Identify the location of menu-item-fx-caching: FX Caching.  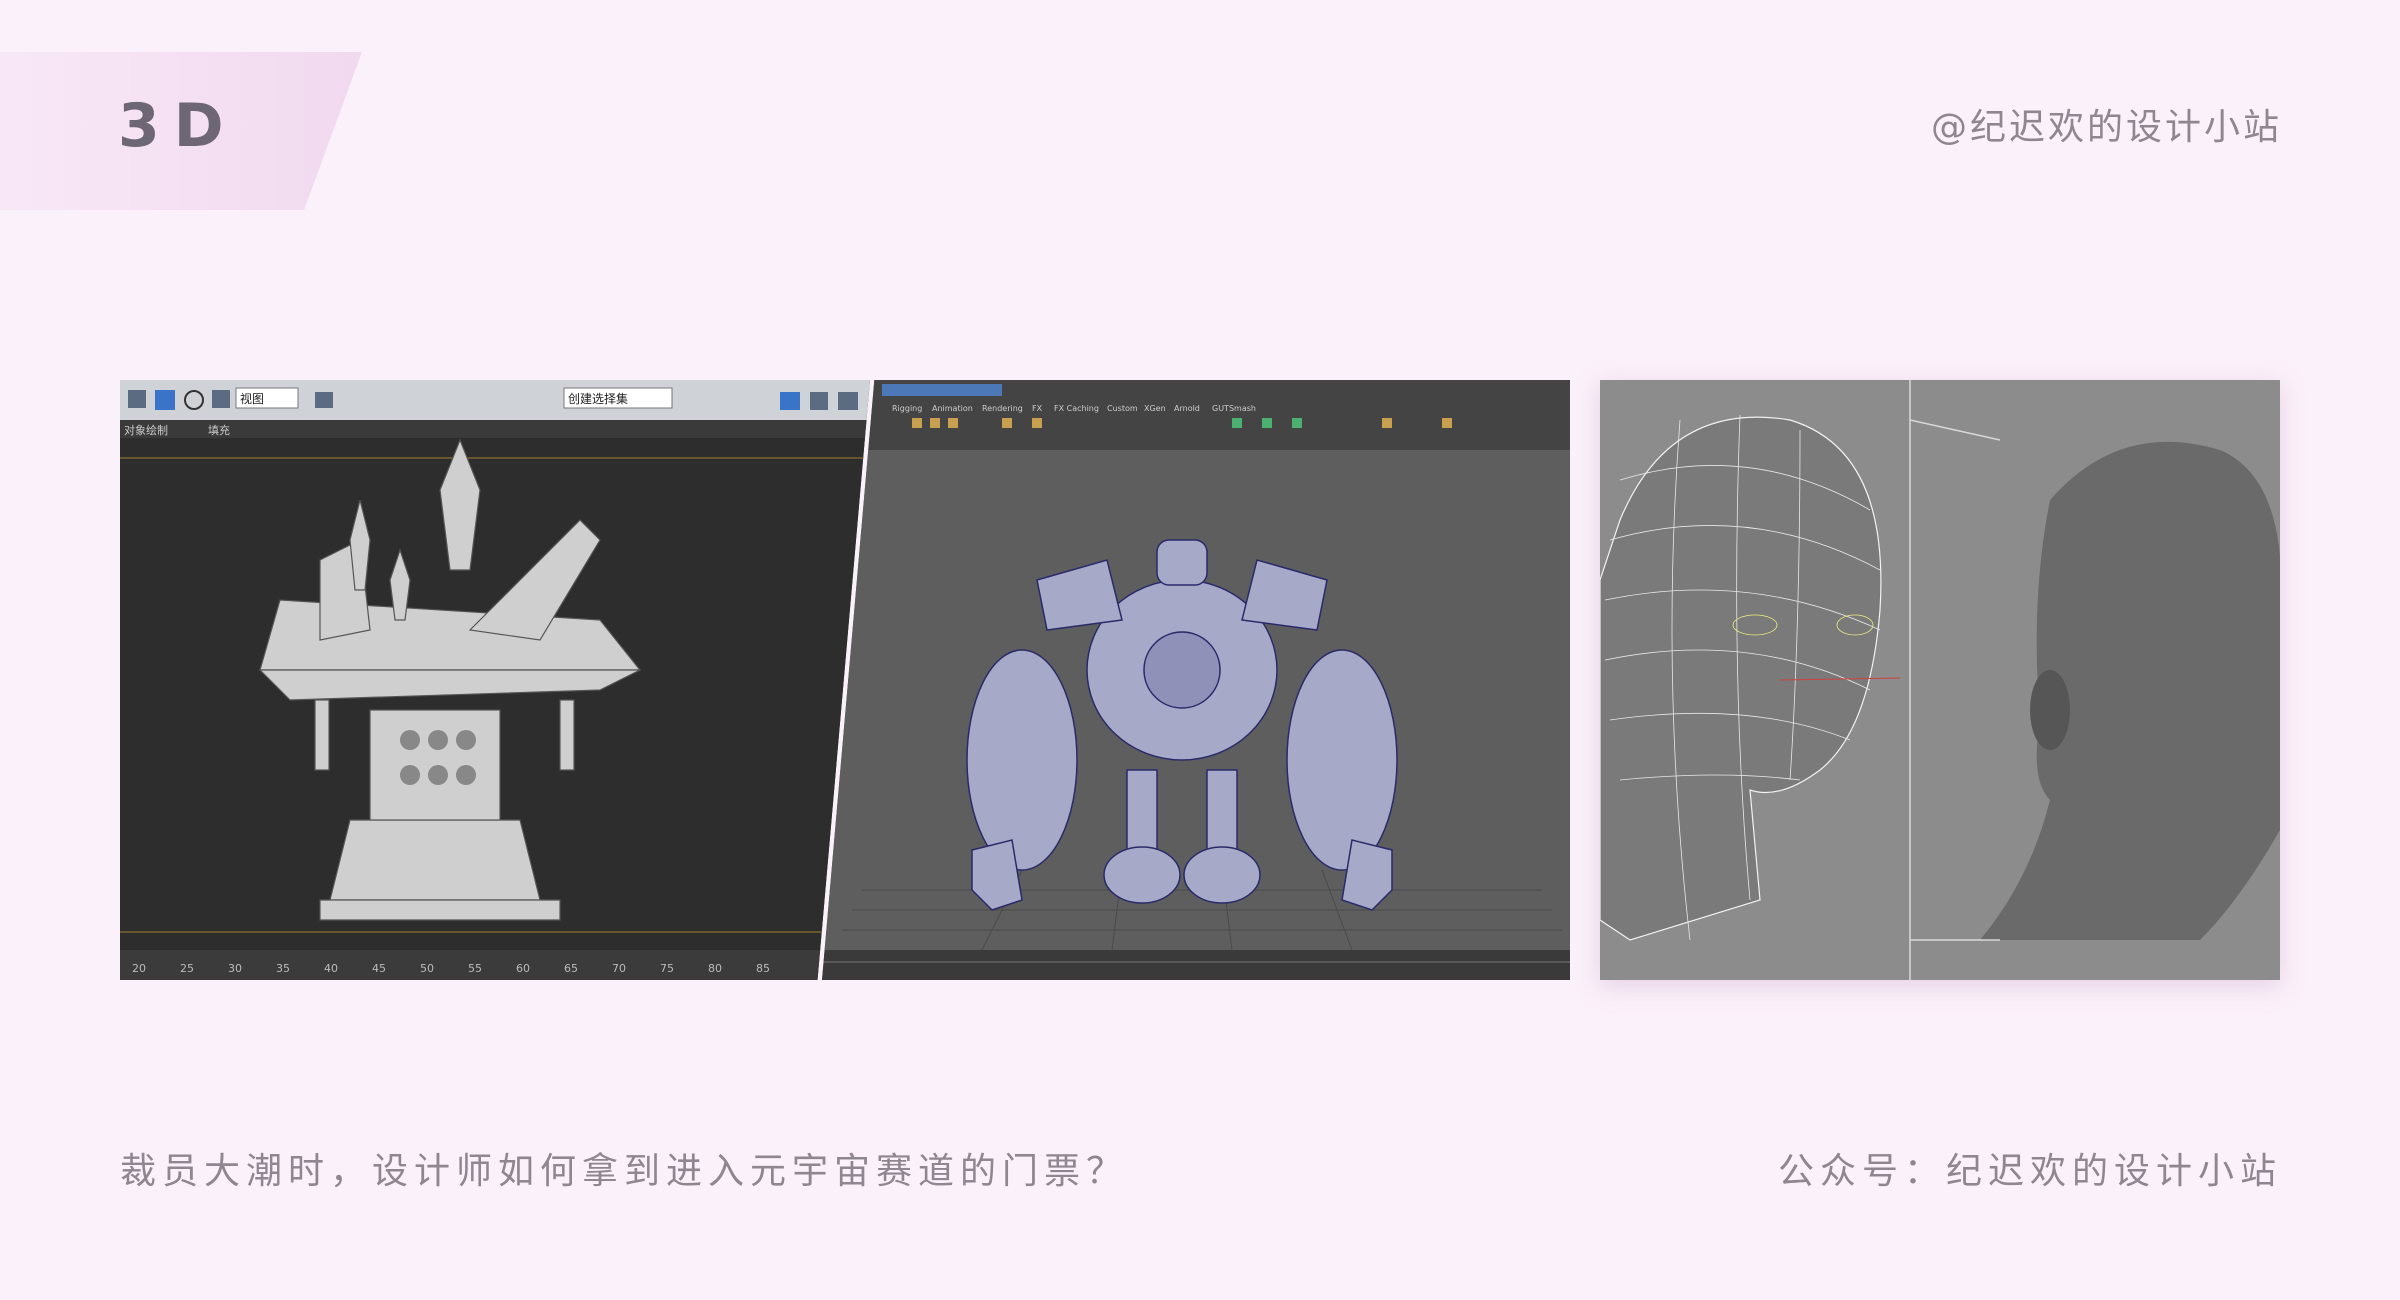
(1076, 408).